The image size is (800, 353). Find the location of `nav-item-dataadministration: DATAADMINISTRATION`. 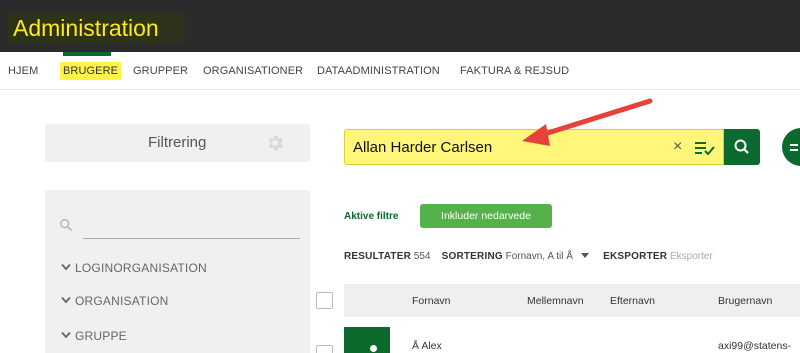

nav-item-dataadministration: DATAADMINISTRATION is located at coordinates (378, 71).